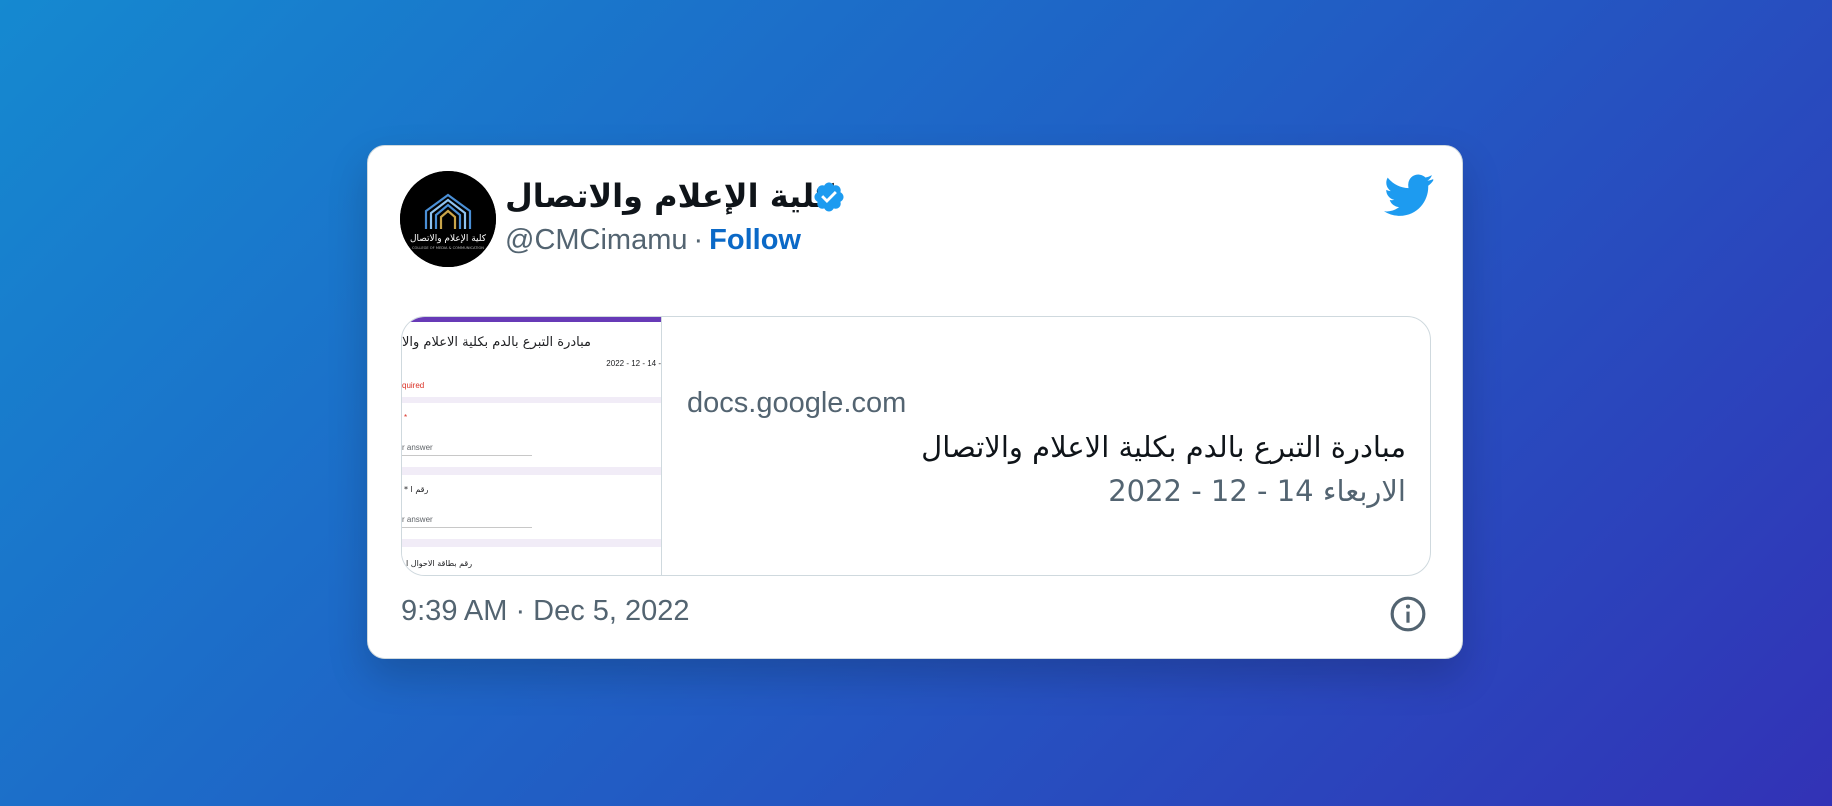 The image size is (1832, 806). What do you see at coordinates (545, 611) in the screenshot?
I see `tweet-timestamp: 9:39 AM · Dec 5, 2022` at bounding box center [545, 611].